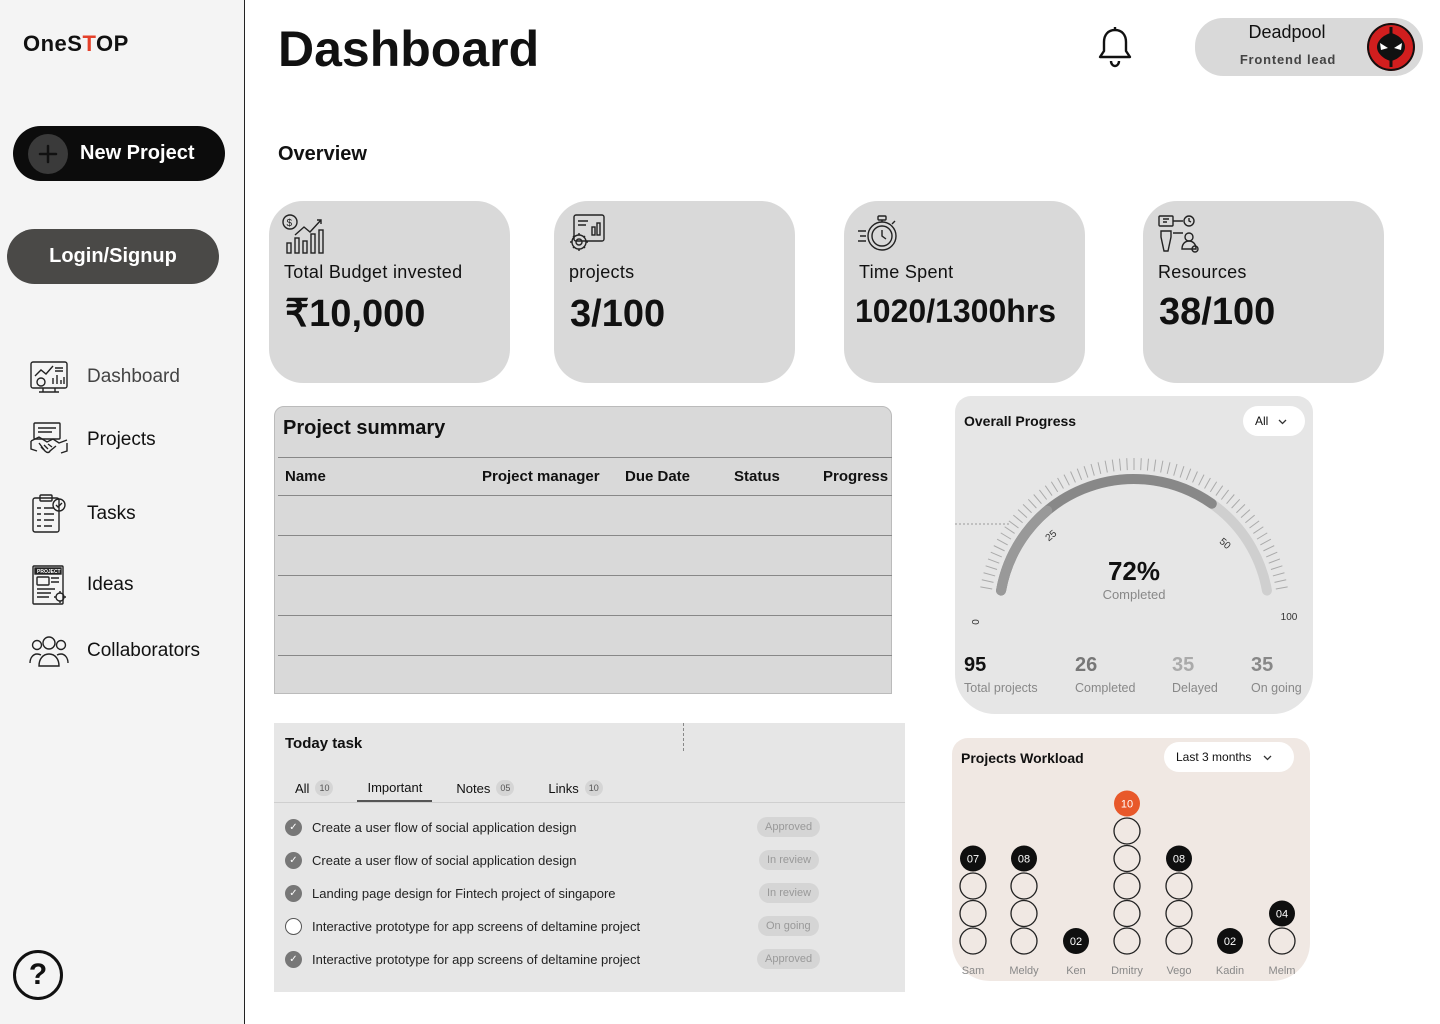  What do you see at coordinates (1127, 971) in the screenshot?
I see `workload-person-name: Dmitry` at bounding box center [1127, 971].